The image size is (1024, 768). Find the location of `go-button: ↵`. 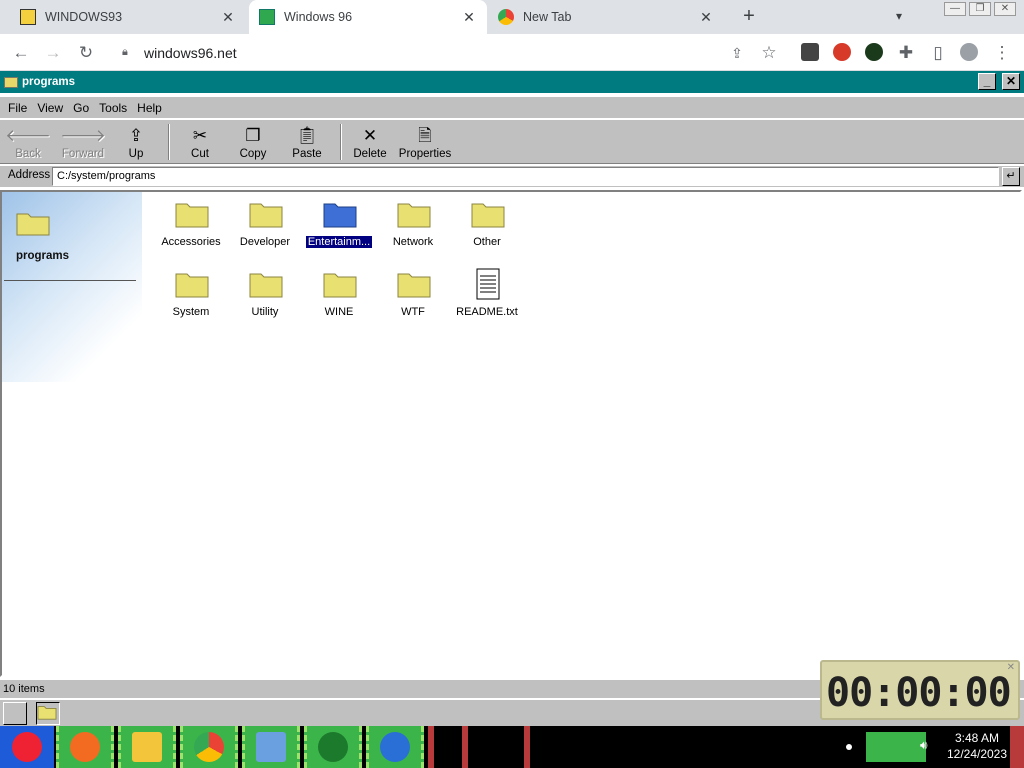

go-button: ↵ is located at coordinates (1011, 176).